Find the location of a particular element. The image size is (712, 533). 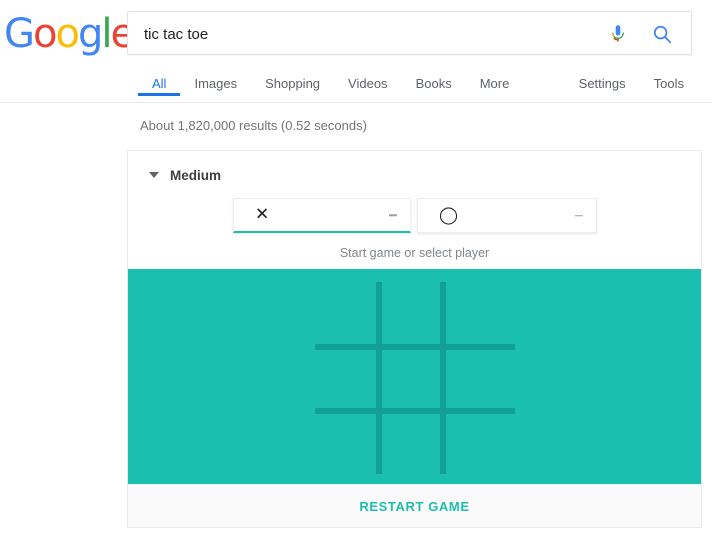

game-hint-text: Start game or select player is located at coordinates (414, 253).